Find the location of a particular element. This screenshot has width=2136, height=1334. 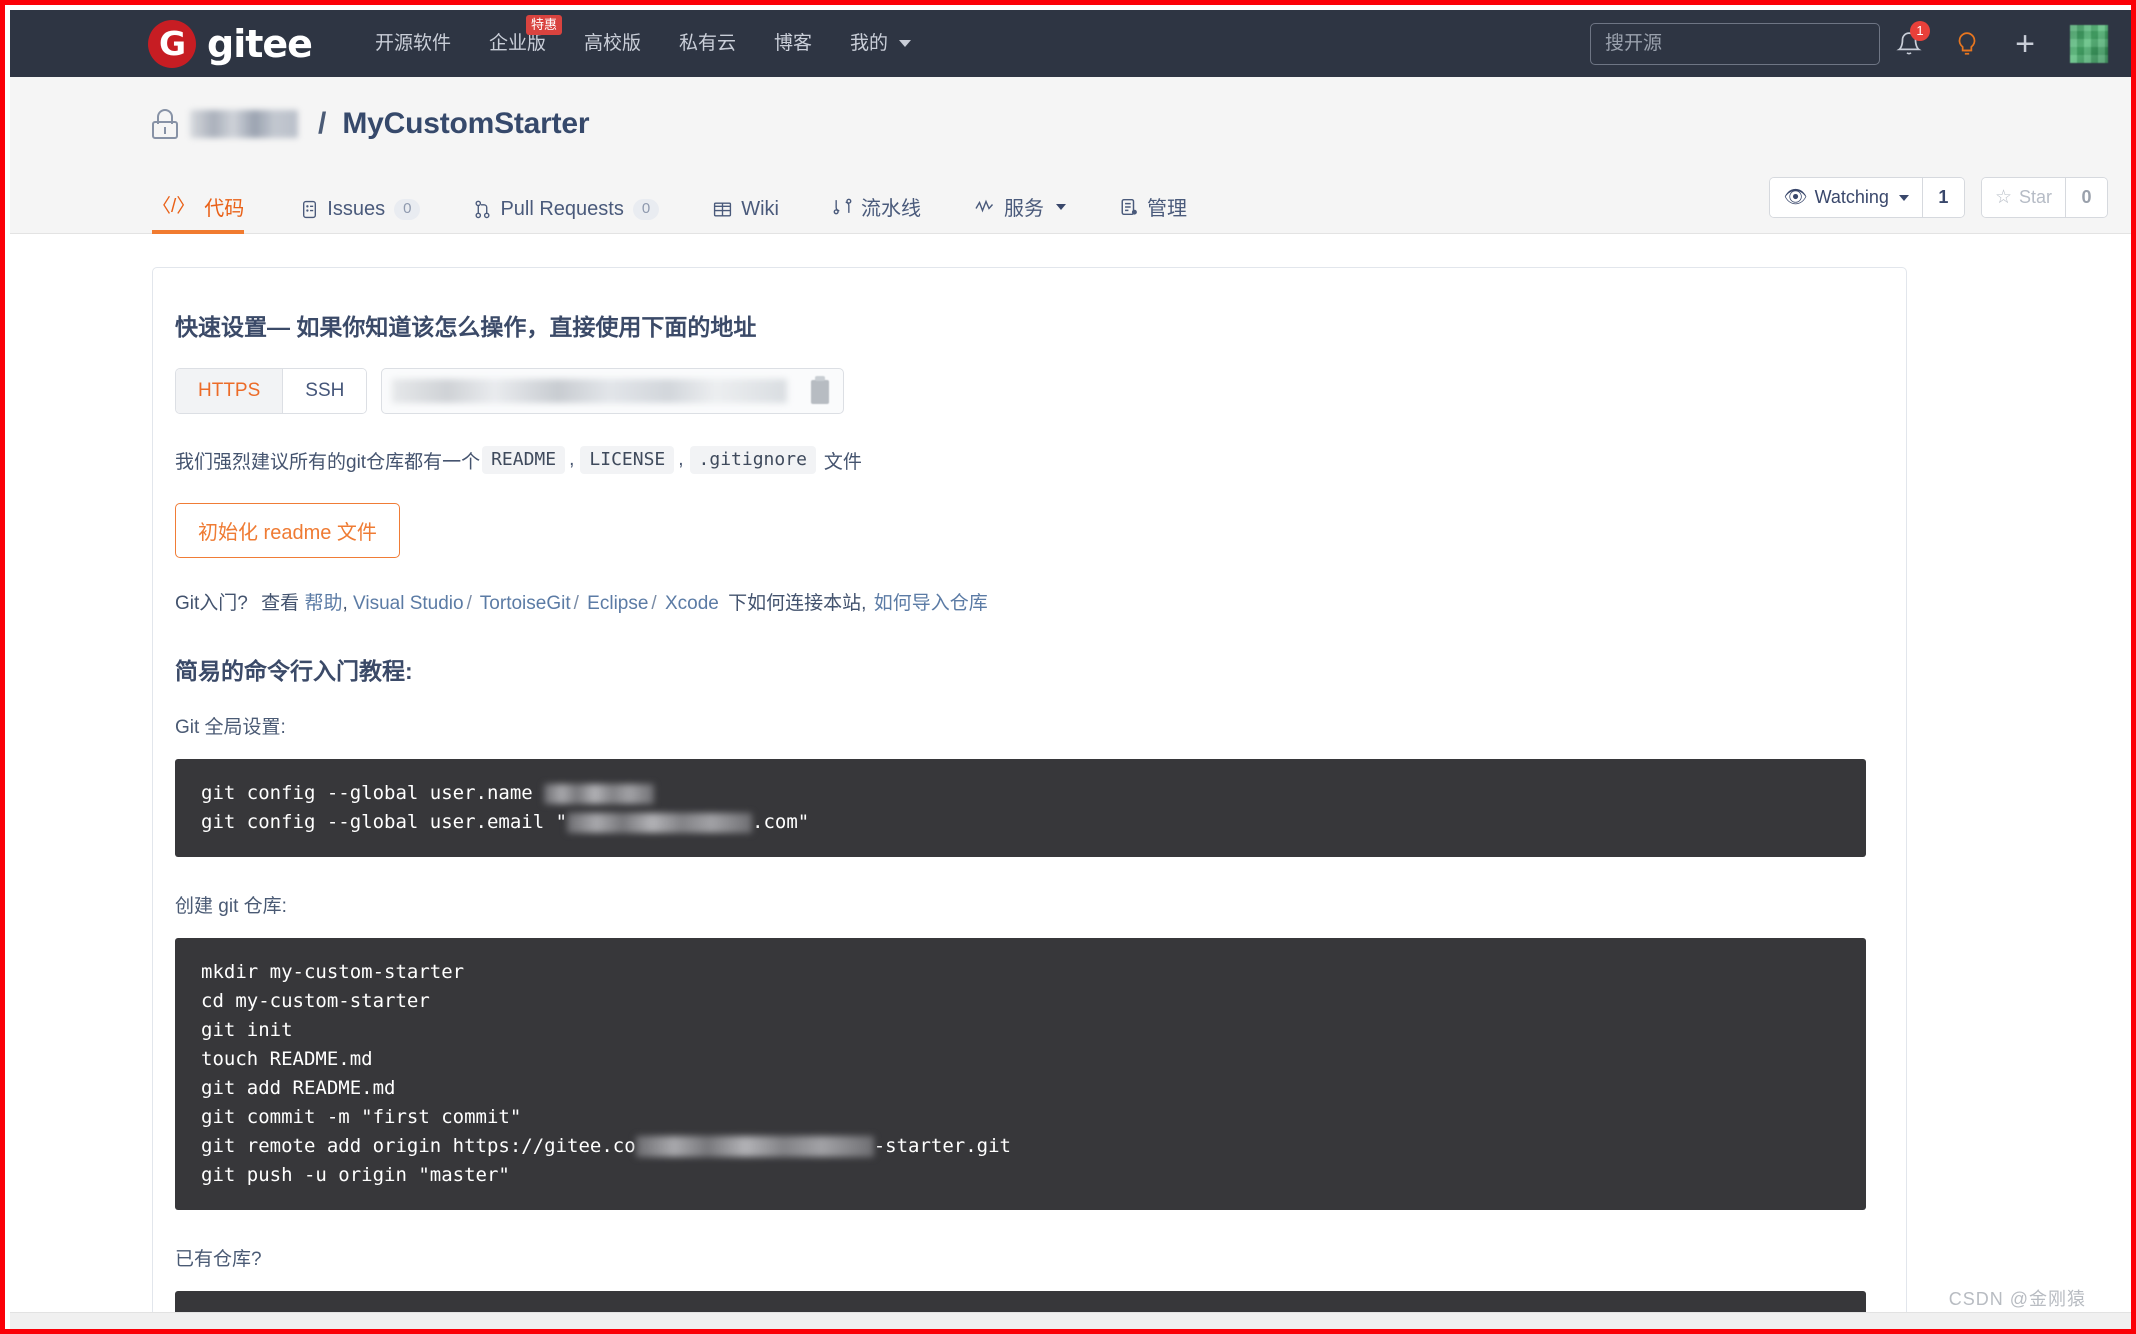

nav-link-label: 私有云 is located at coordinates (707, 43).